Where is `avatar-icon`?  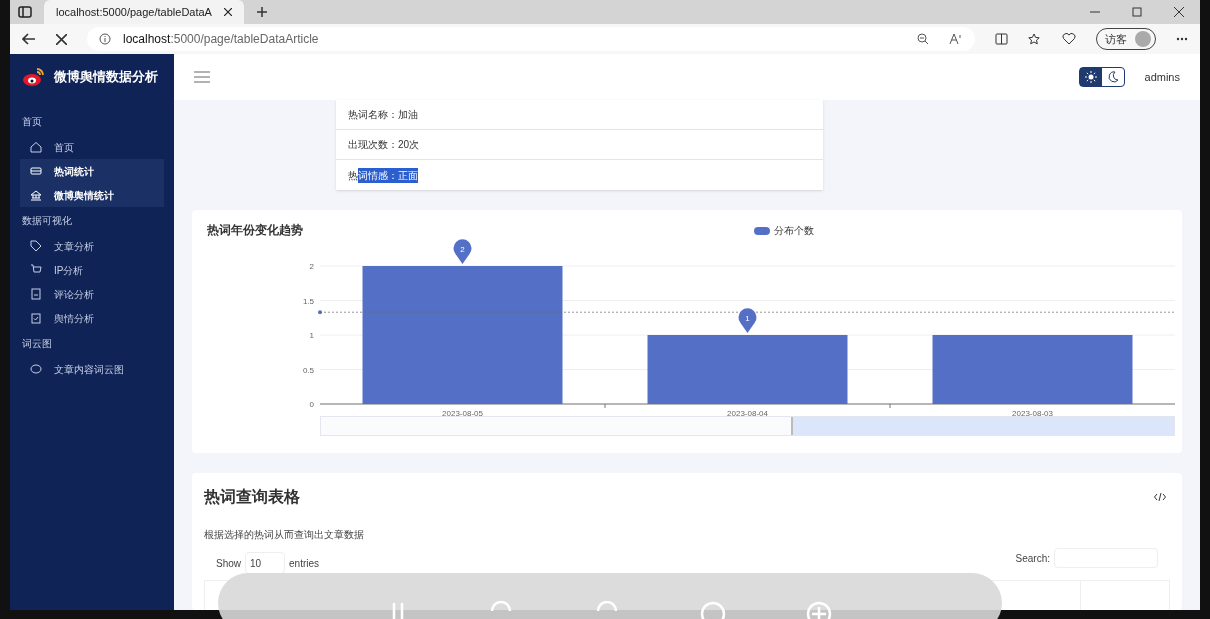 avatar-icon is located at coordinates (1143, 39).